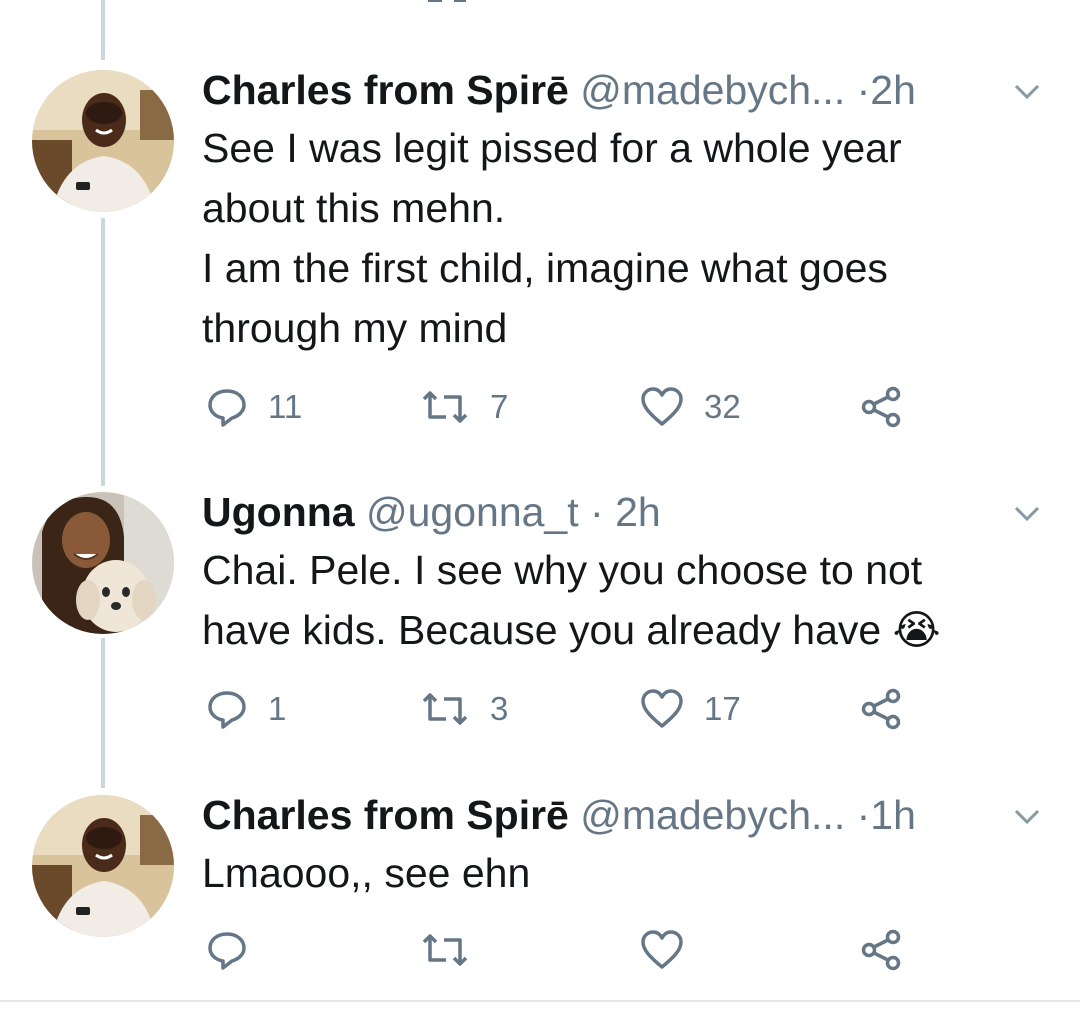  I want to click on crying-face-emoji: 😭, so click(916, 630).